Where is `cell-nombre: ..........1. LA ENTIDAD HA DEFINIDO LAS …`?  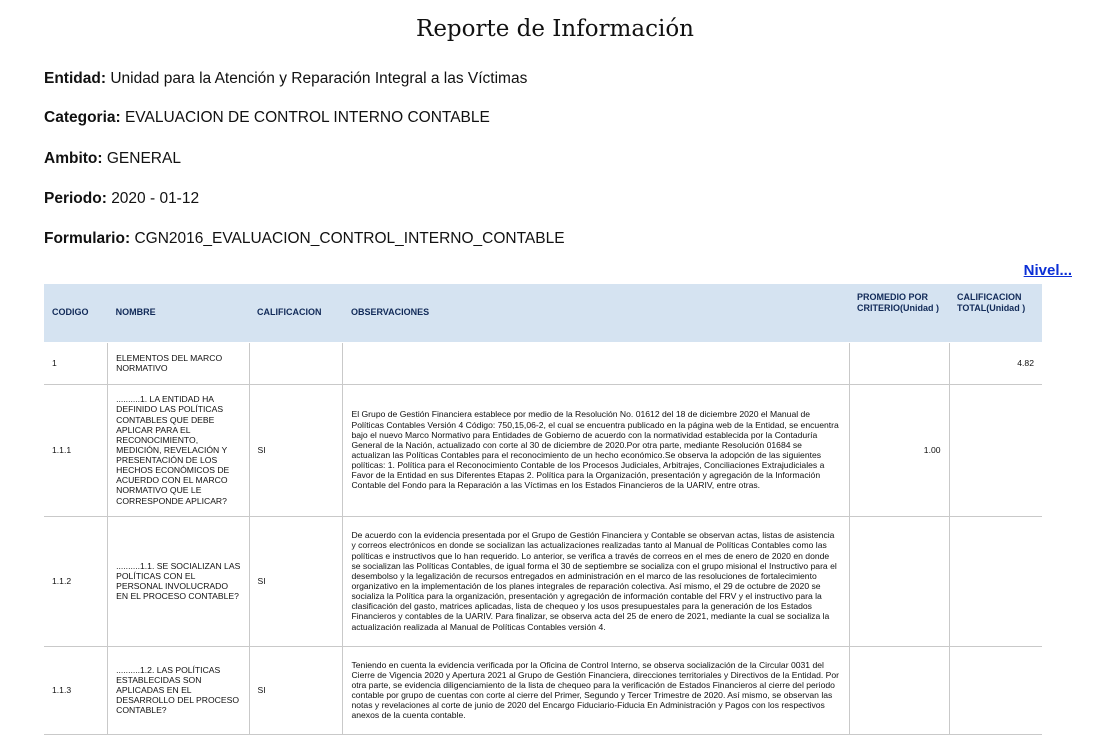
cell-nombre: ..........1. LA ENTIDAD HA DEFINIDO LAS … is located at coordinates (178, 450).